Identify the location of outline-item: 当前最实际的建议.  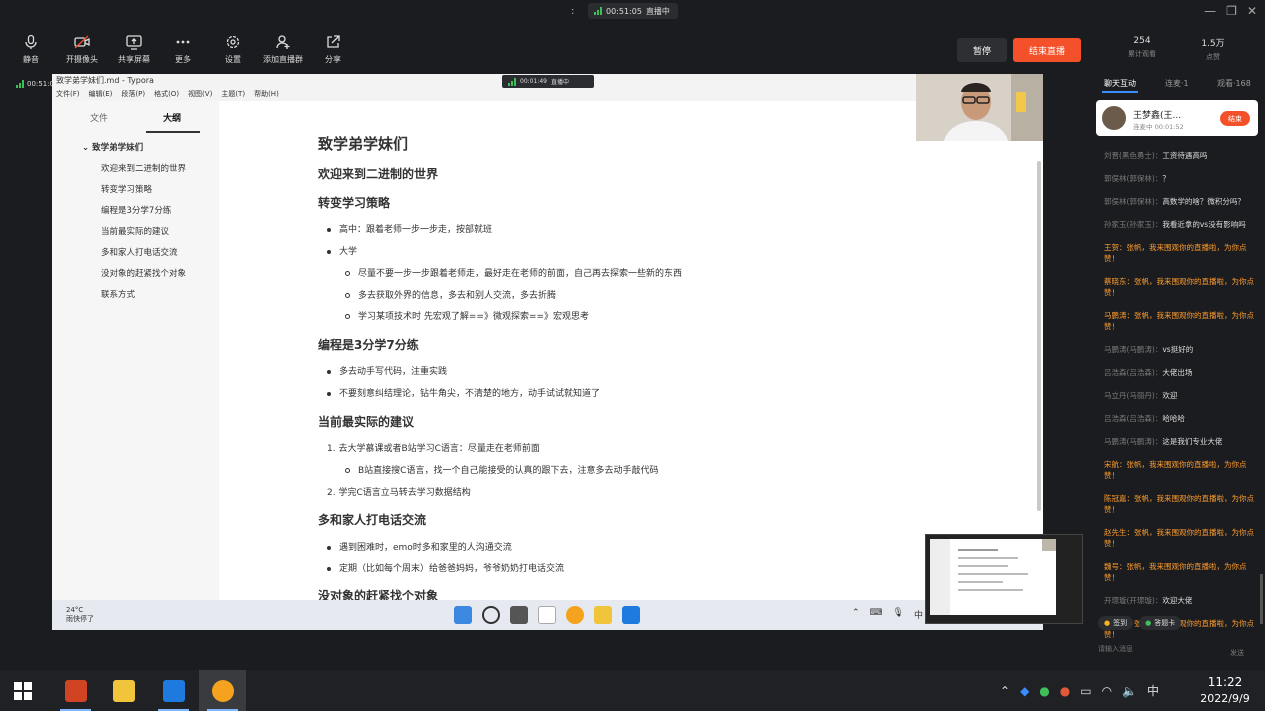
(134, 231).